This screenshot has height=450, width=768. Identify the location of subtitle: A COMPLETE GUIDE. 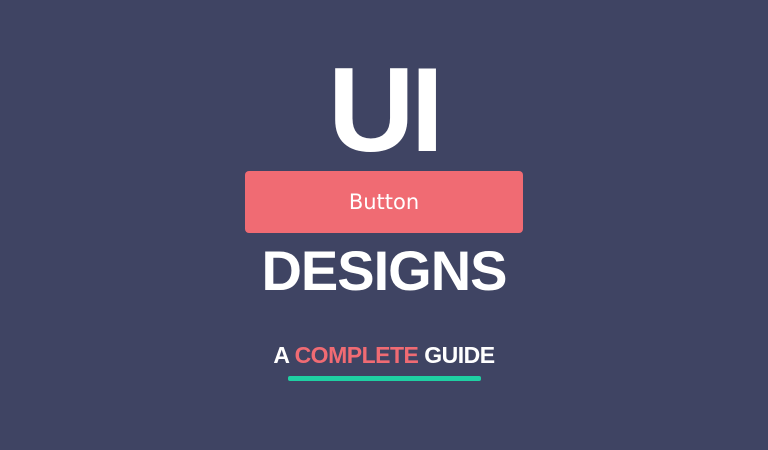
(384, 355).